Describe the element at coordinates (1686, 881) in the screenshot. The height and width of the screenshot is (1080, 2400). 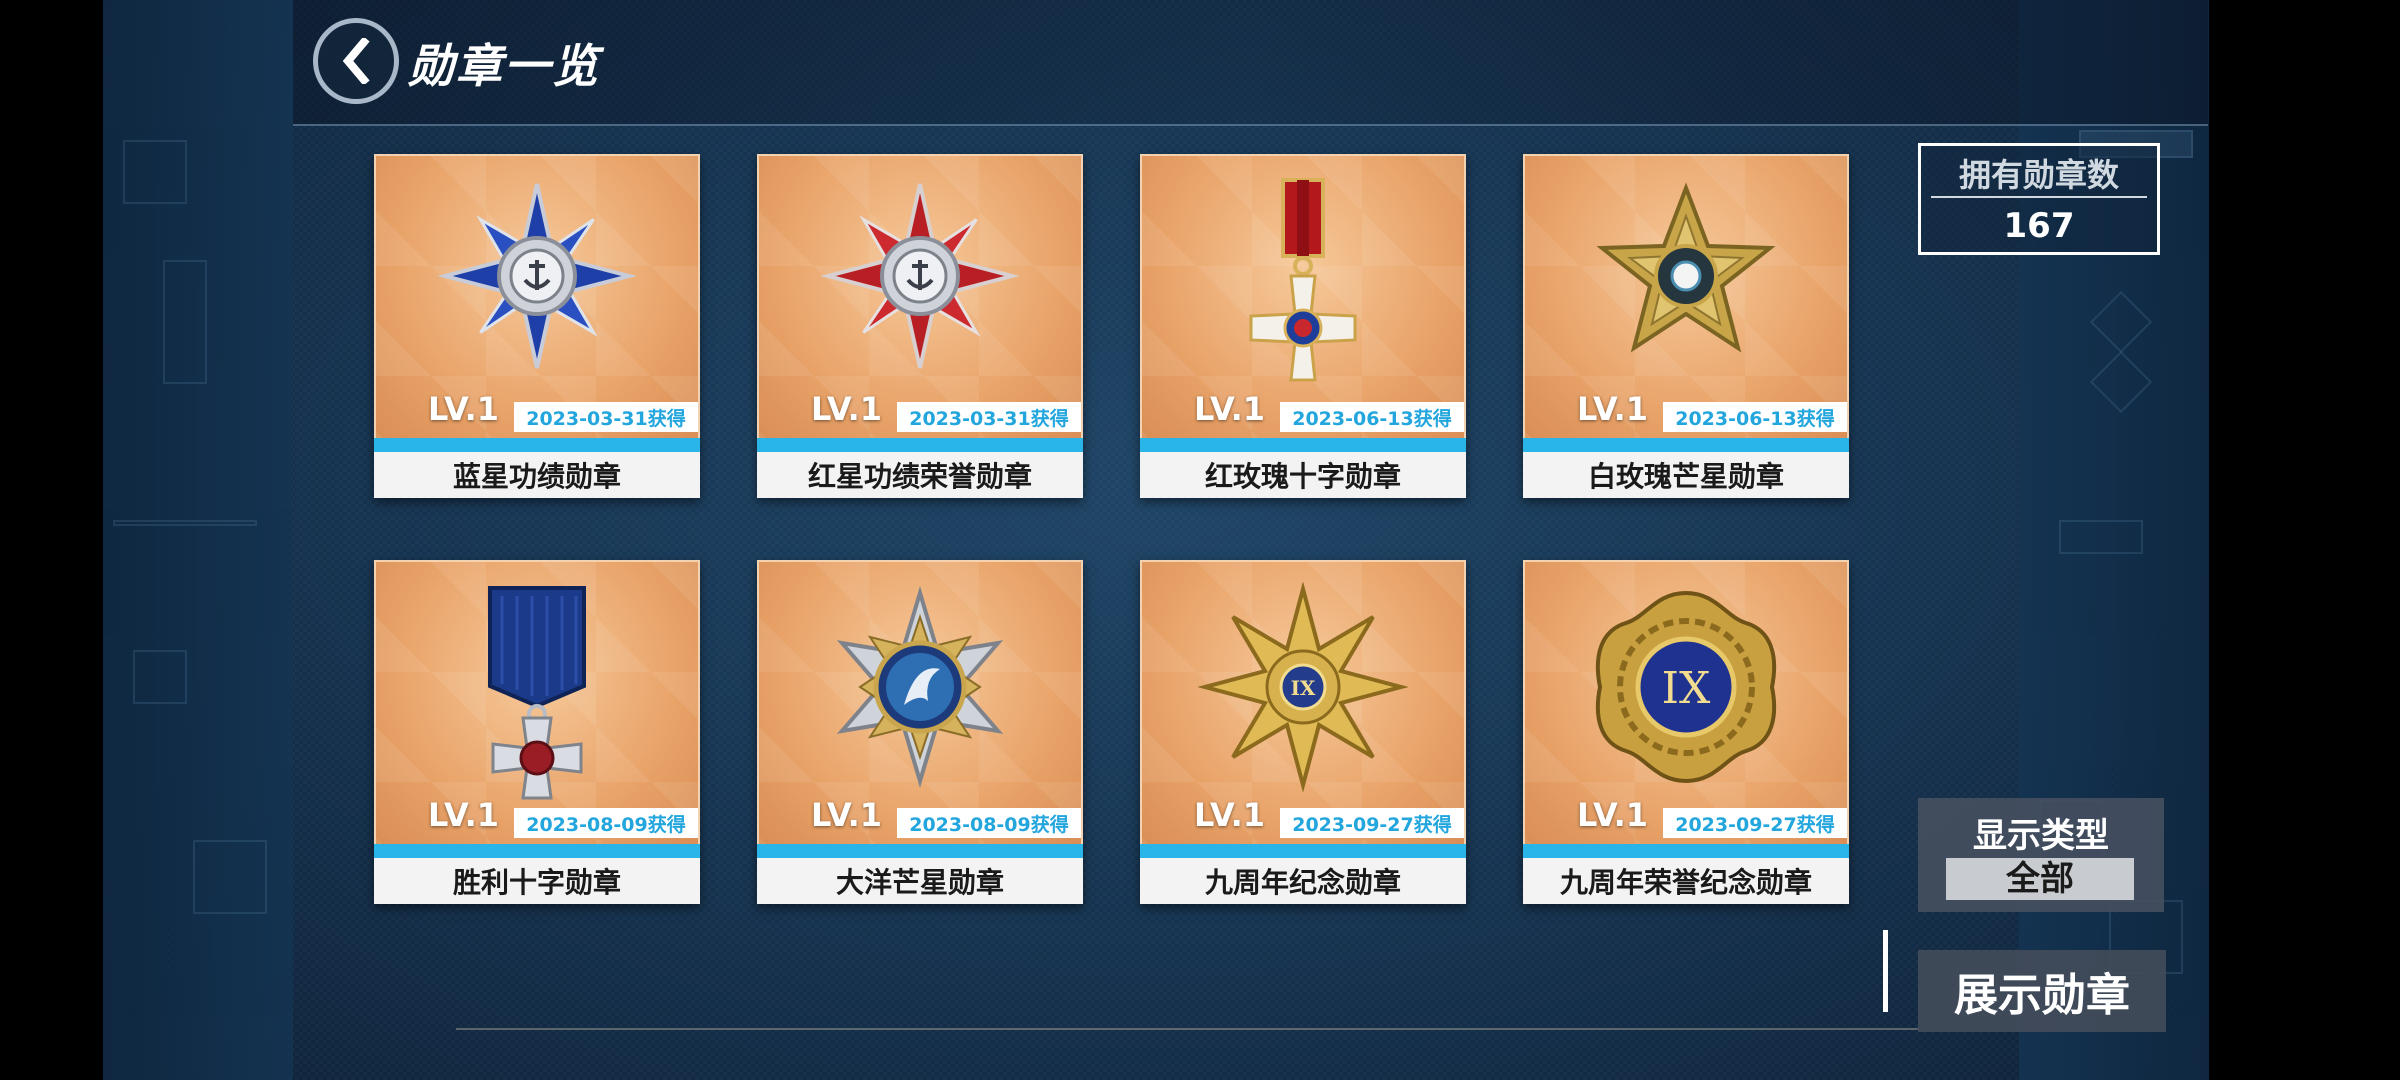
I see `medal-name: 九周年荣誉纪念勋章` at that location.